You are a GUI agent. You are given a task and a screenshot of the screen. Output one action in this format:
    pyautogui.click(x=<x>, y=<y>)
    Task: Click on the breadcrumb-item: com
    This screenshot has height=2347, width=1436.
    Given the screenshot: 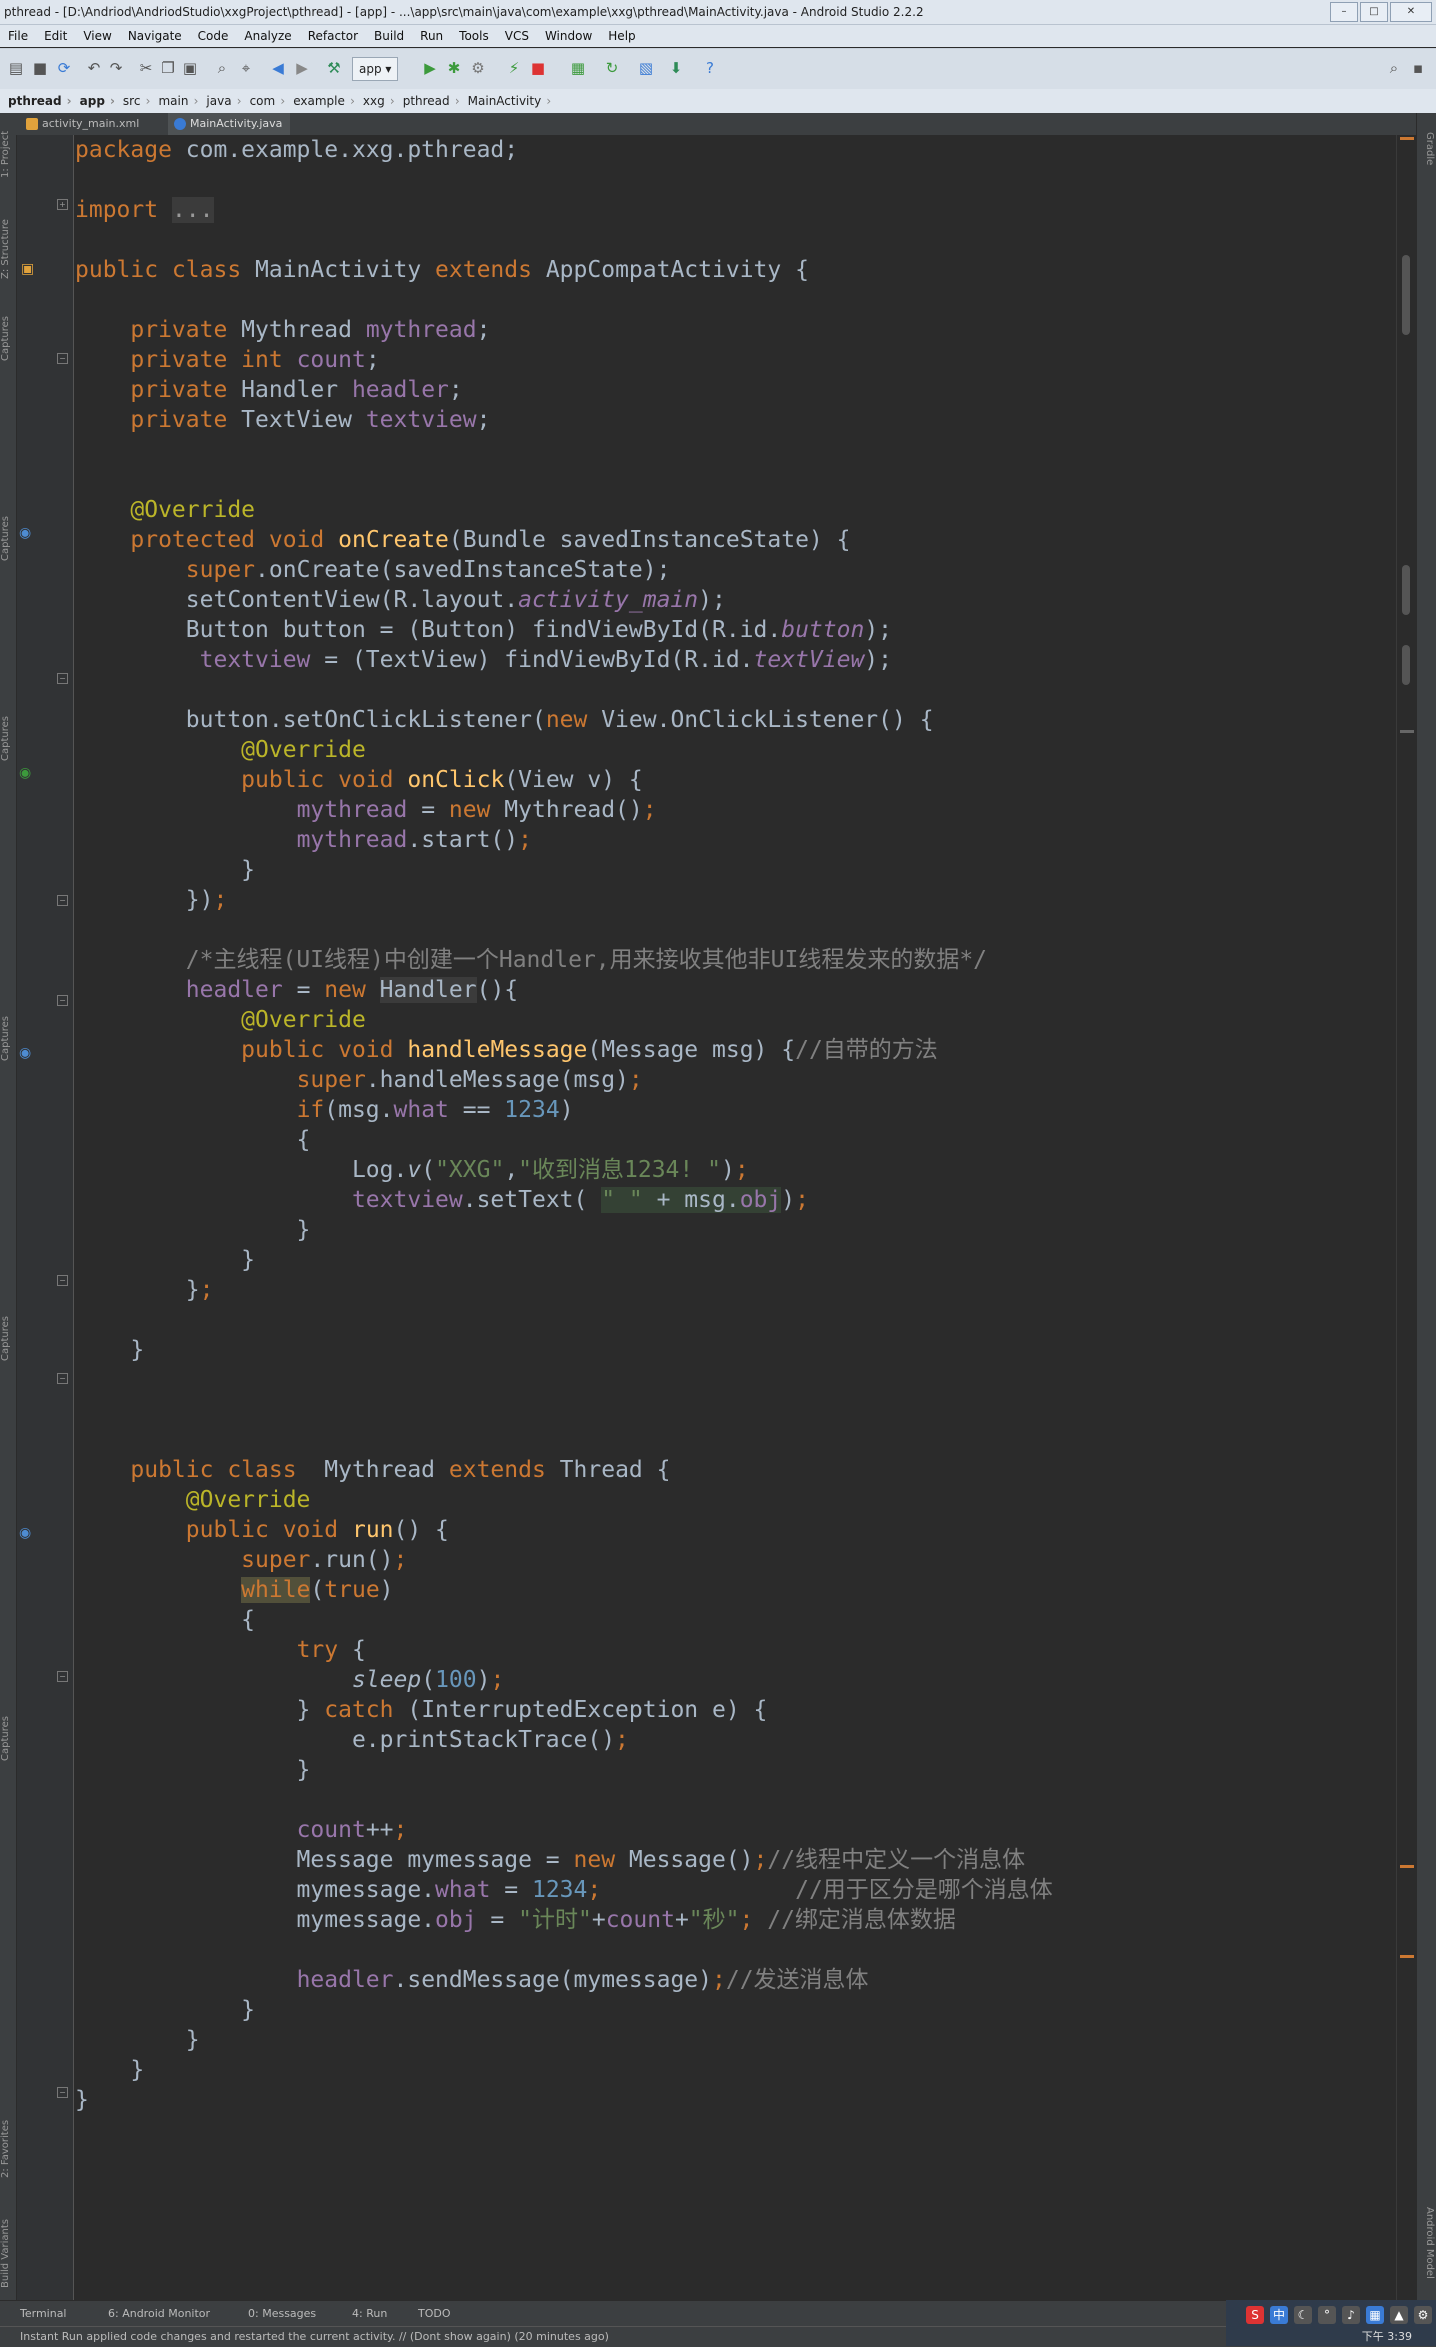 What is the action you would take?
    pyautogui.click(x=264, y=101)
    